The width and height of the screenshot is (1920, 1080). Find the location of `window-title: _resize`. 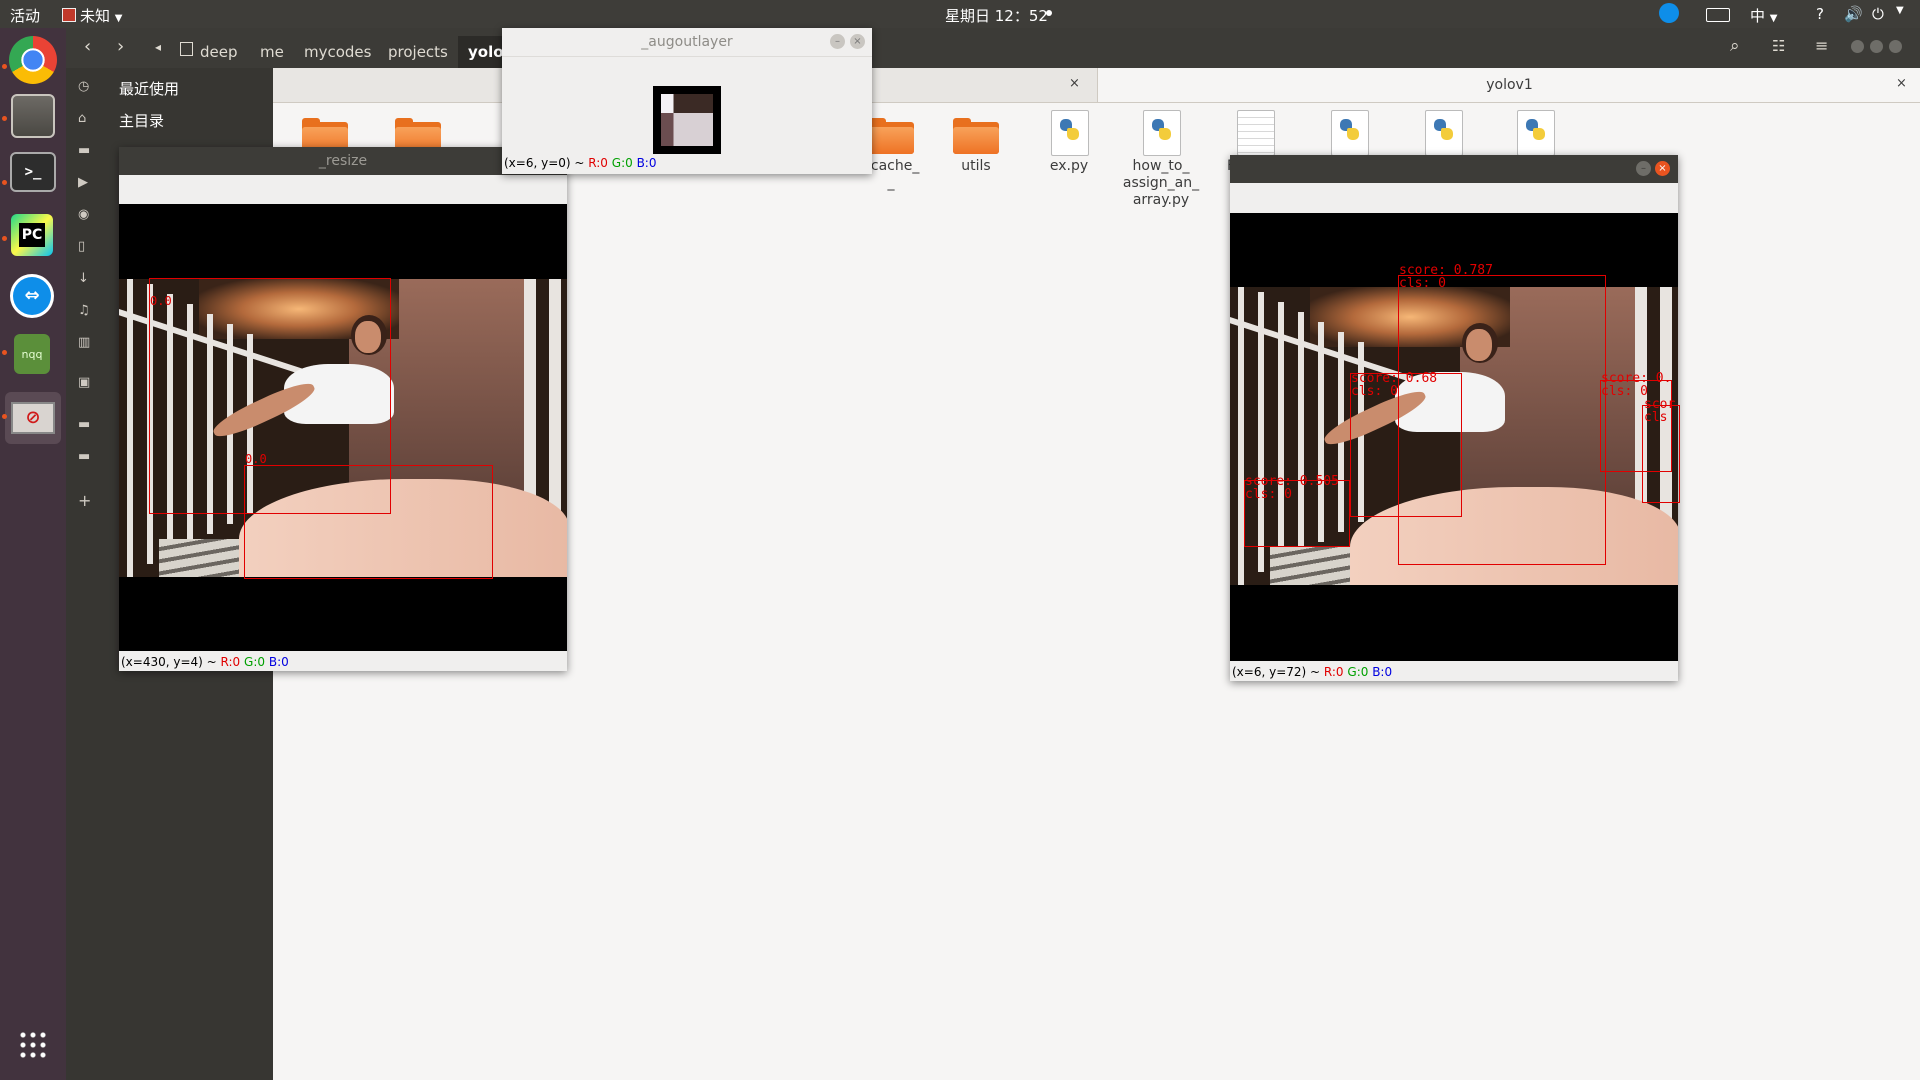

window-title: _resize is located at coordinates (343, 161).